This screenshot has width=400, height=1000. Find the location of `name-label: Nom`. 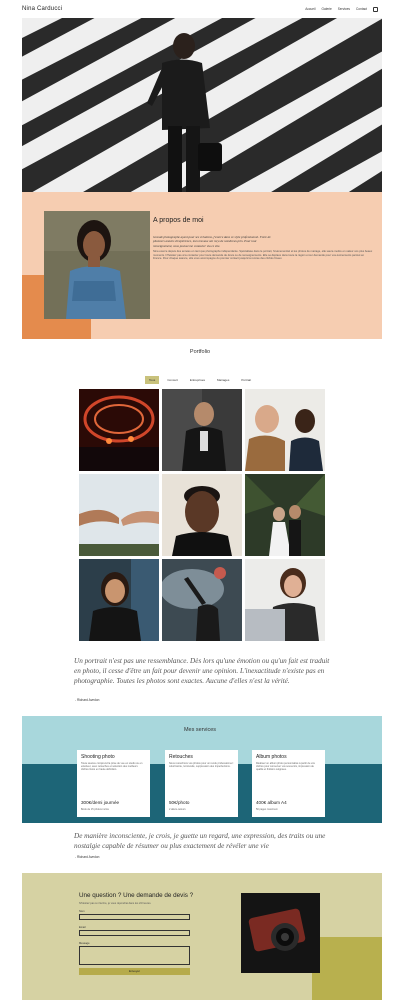

name-label: Nom is located at coordinates (82, 911).